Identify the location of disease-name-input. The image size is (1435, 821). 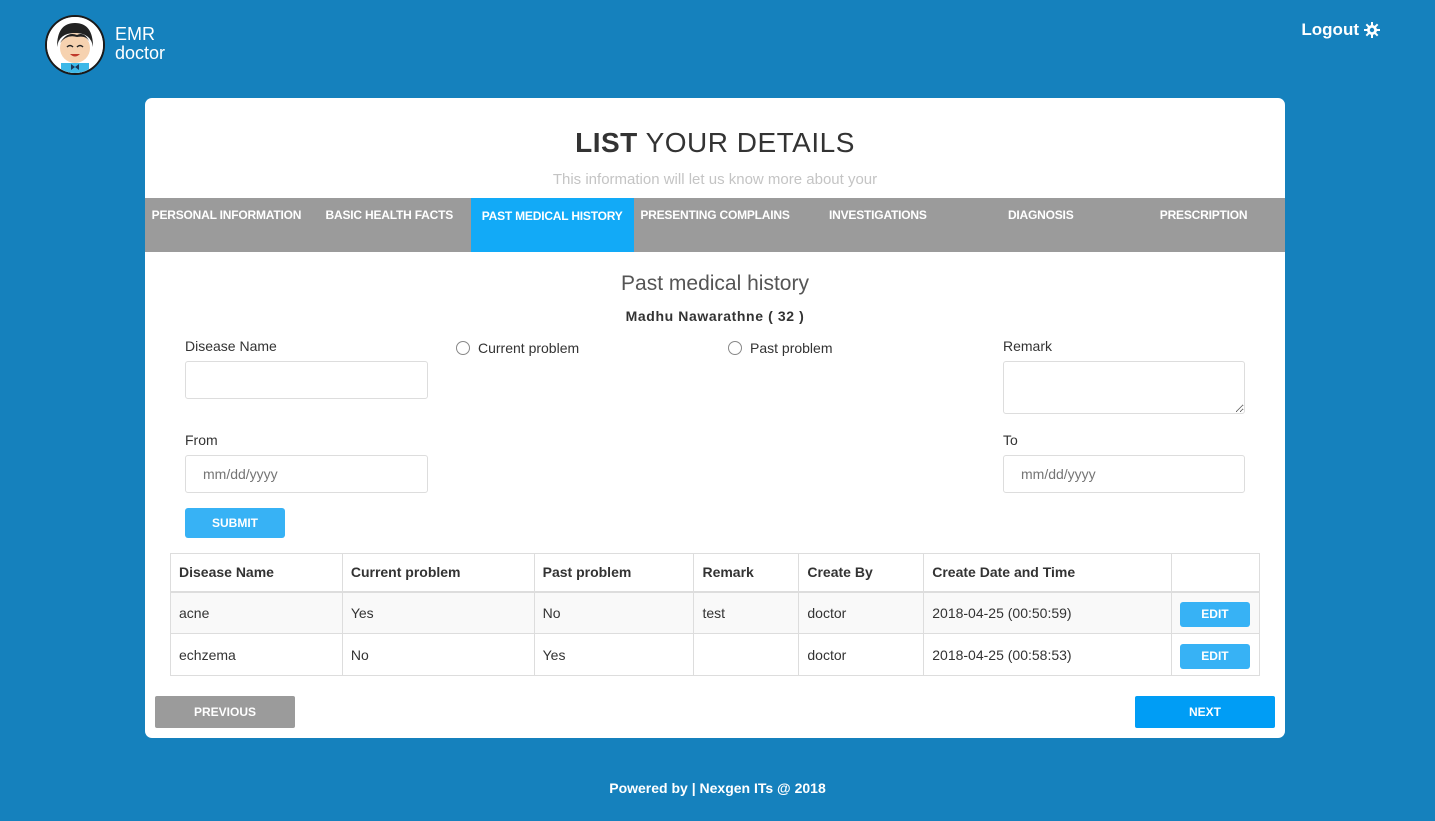
(306, 380).